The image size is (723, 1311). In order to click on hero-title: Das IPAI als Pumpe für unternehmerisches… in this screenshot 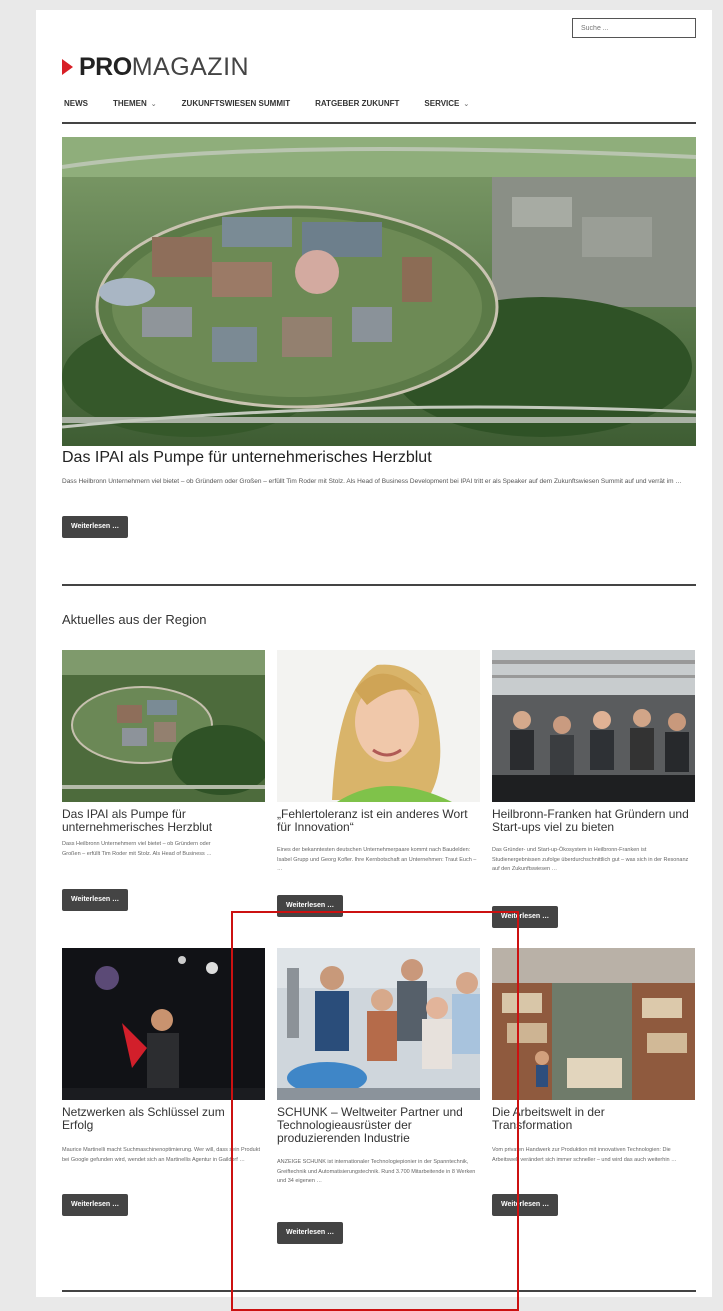, I will do `click(247, 458)`.